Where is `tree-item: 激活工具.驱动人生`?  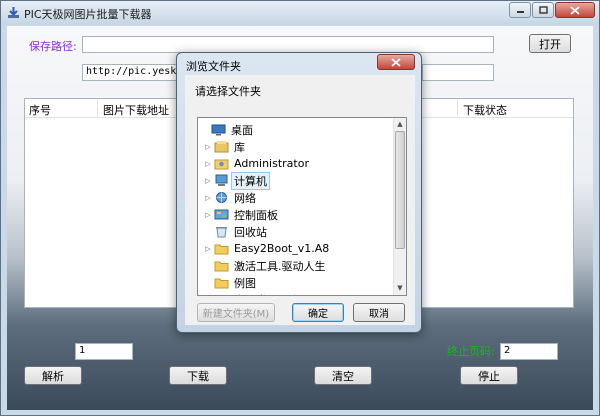
tree-item: 激活工具.驱动人生 is located at coordinates (296, 265).